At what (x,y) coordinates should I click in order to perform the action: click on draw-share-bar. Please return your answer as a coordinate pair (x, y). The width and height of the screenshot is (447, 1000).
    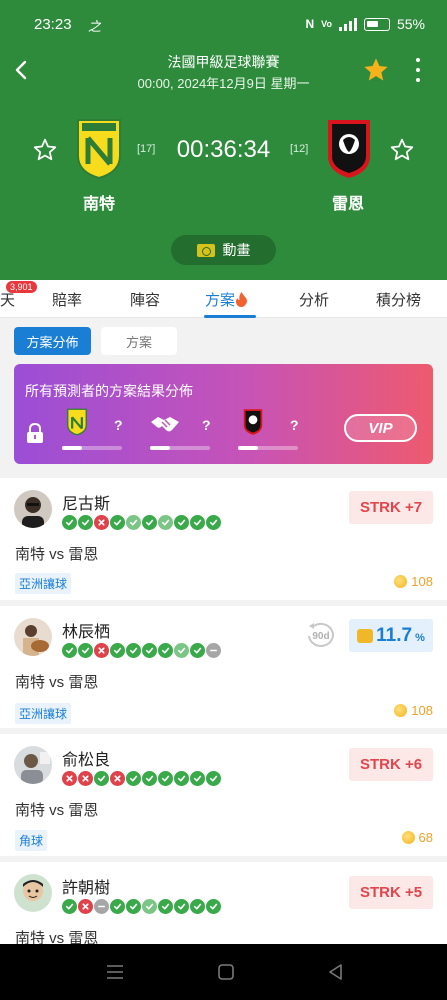
    Looking at the image, I should click on (180, 448).